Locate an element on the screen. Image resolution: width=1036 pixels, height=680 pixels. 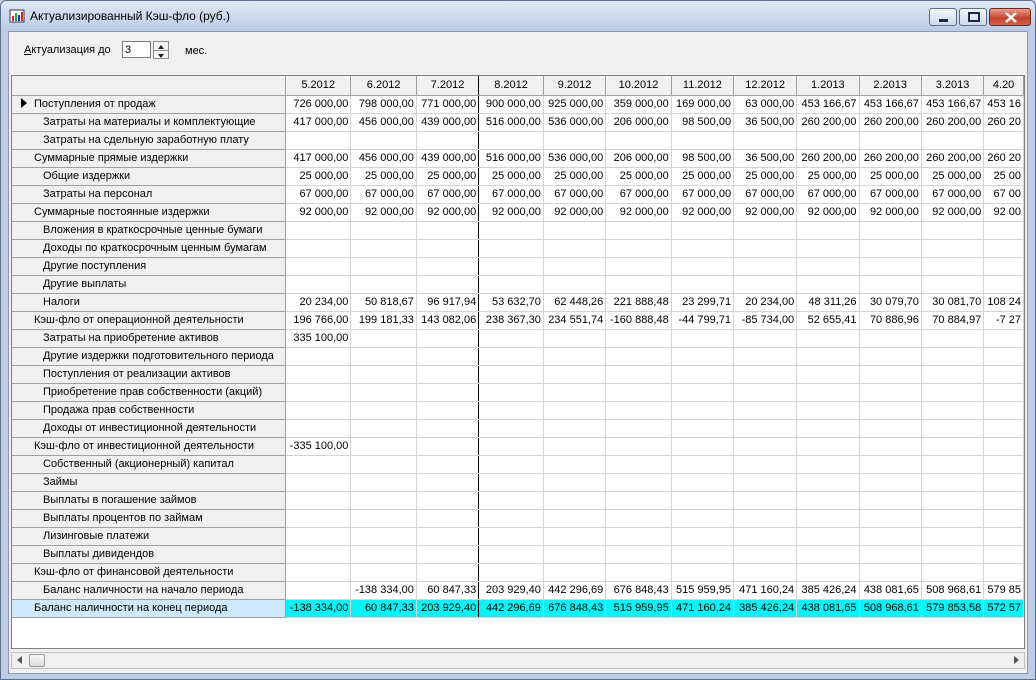
table-cell: 60 847,33 is located at coordinates (383, 608).